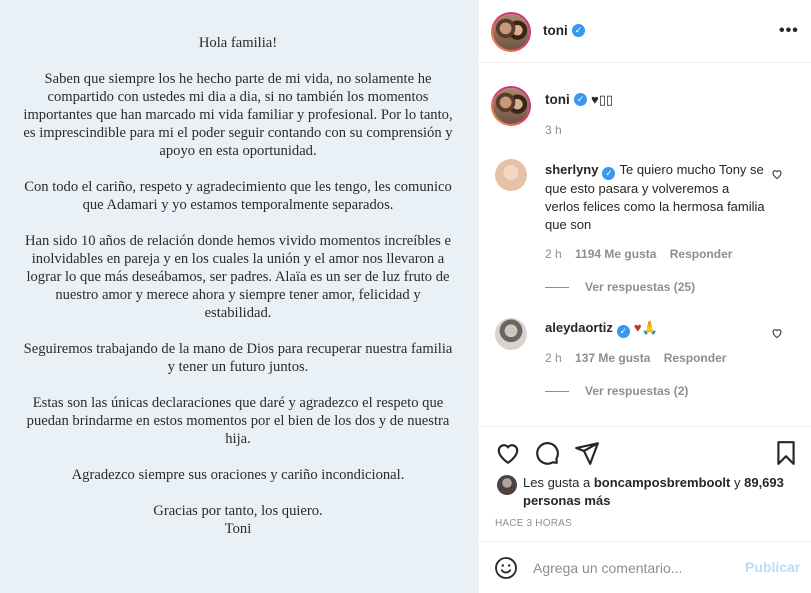  Describe the element at coordinates (580, 99) in the screenshot. I see `caption-verified-icon: ✓` at that location.